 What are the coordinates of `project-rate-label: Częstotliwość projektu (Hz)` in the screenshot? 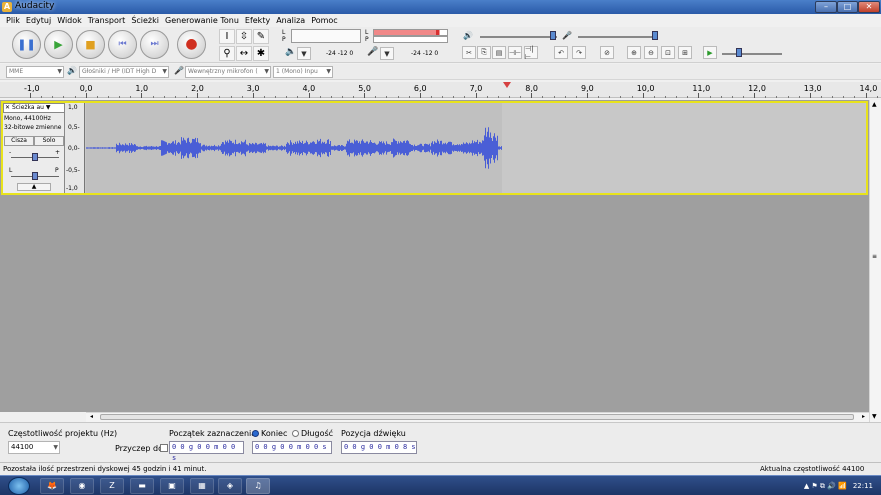 It's located at (63, 433).